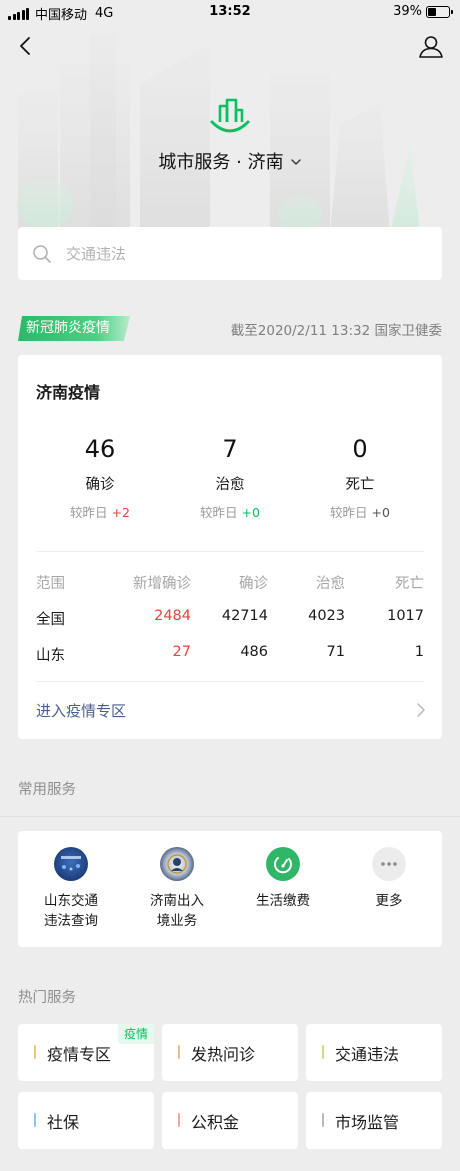 The height and width of the screenshot is (1171, 460). Describe the element at coordinates (135, 1034) in the screenshot. I see `epidemic-badge: 疫情` at that location.